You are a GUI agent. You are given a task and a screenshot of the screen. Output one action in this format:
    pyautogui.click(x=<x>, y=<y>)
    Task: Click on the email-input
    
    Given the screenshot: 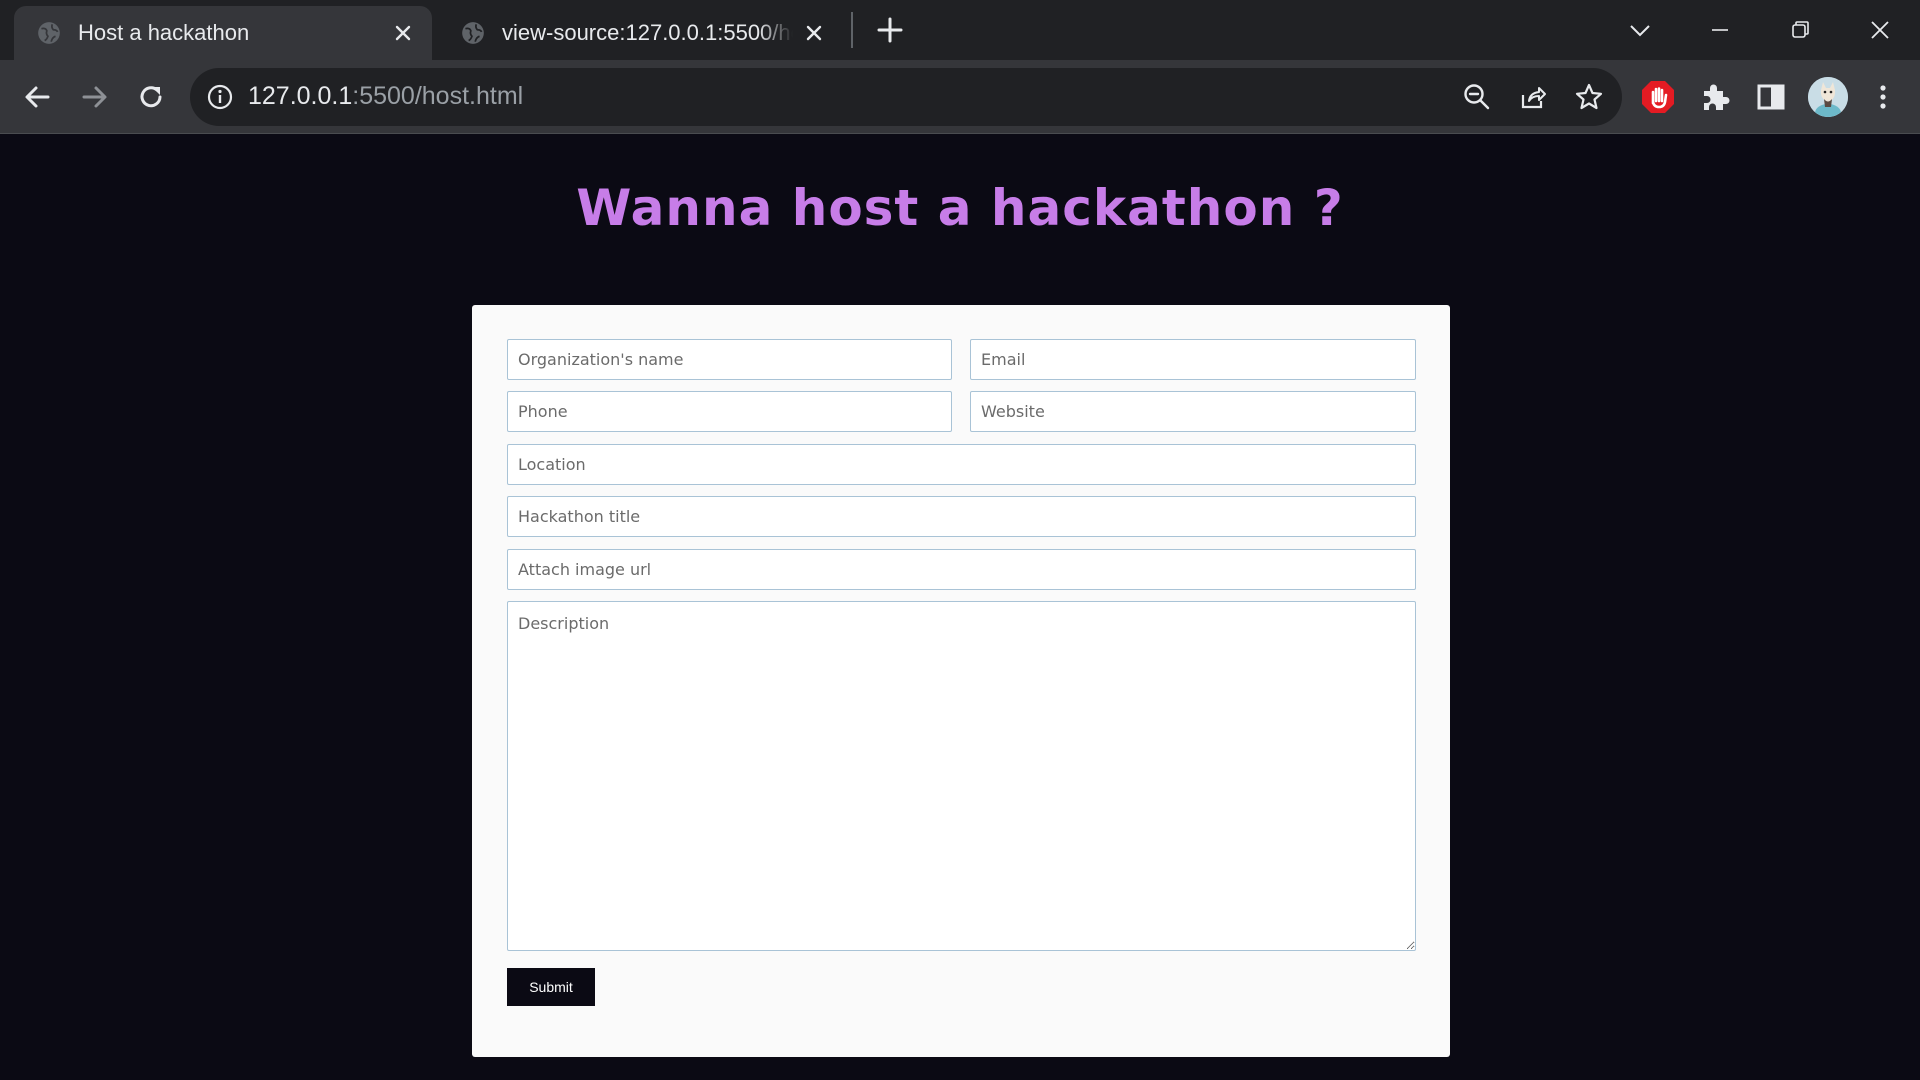 What is the action you would take?
    pyautogui.click(x=1193, y=359)
    